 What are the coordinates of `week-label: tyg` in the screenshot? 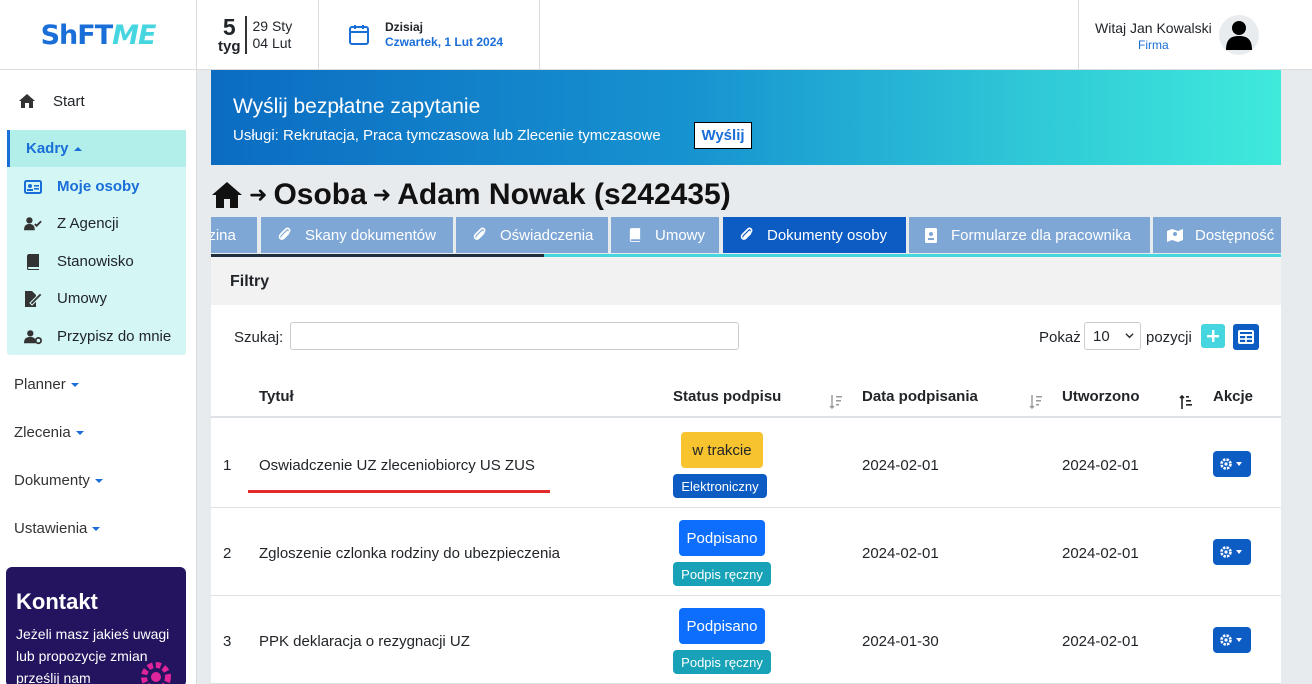 It's located at (229, 46).